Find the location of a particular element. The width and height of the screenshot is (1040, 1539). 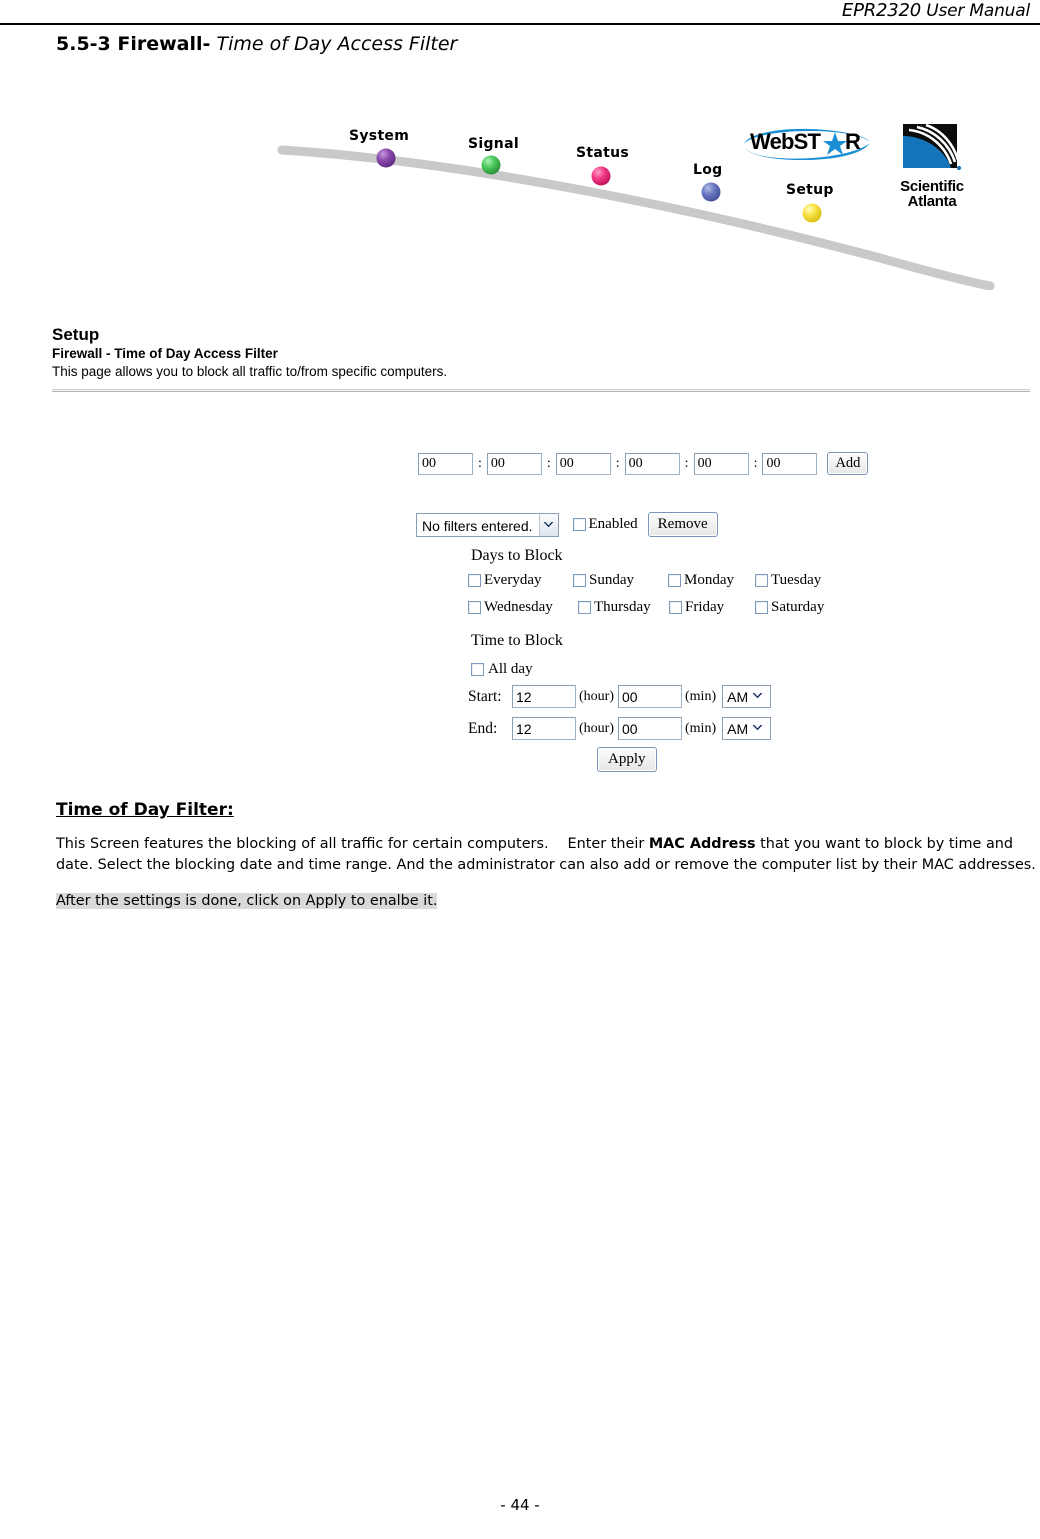

days-row-2: Wednesday Thursday Friday Saturday is located at coordinates (646, 607).